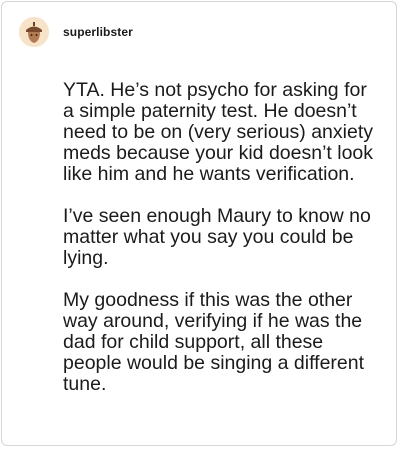  I want to click on acorn-avatar-icon, so click(34, 32).